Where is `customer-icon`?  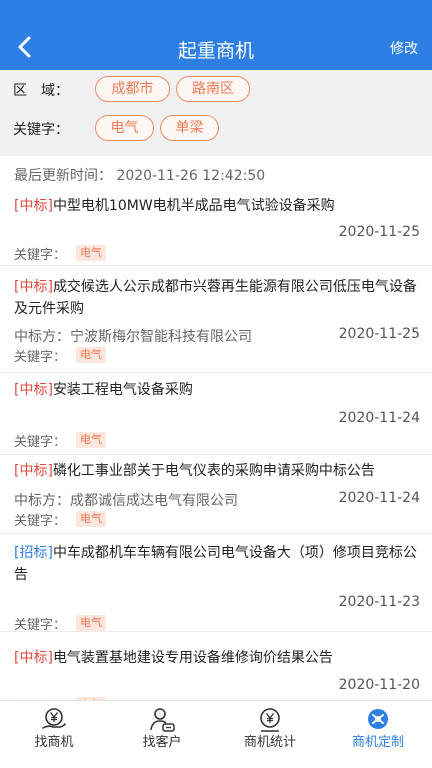
customer-icon is located at coordinates (162, 720).